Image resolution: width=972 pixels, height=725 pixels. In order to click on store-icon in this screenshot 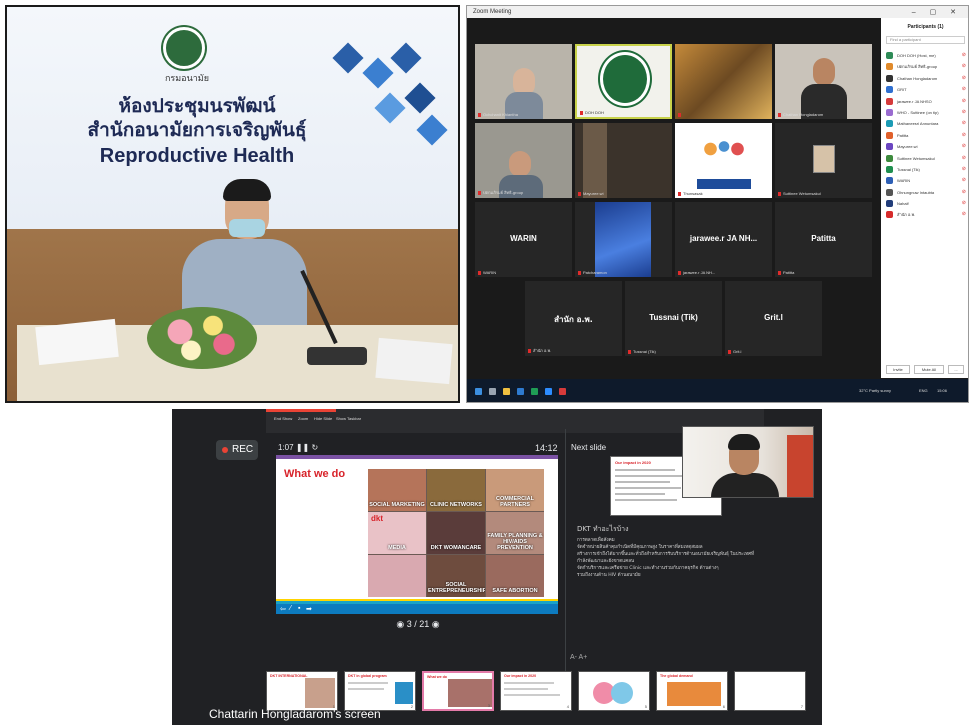, I will do `click(520, 391)`.